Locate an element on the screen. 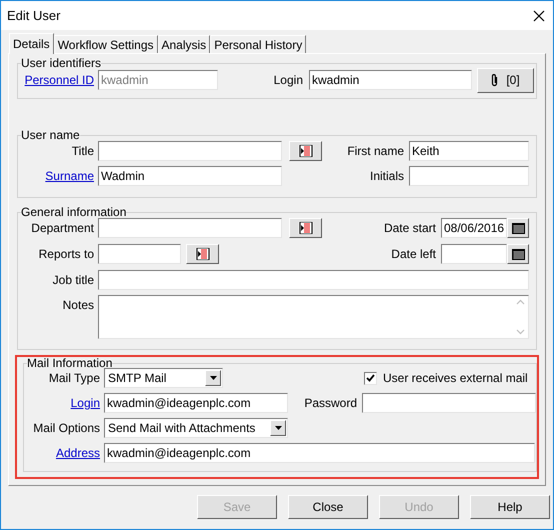 The height and width of the screenshot is (530, 554). tab: Details is located at coordinates (31, 43).